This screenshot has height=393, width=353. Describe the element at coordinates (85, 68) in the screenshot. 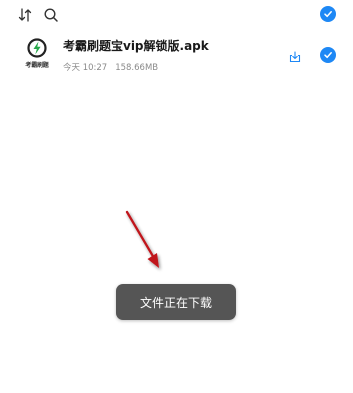

I see `file-date: 今天 10:27` at that location.